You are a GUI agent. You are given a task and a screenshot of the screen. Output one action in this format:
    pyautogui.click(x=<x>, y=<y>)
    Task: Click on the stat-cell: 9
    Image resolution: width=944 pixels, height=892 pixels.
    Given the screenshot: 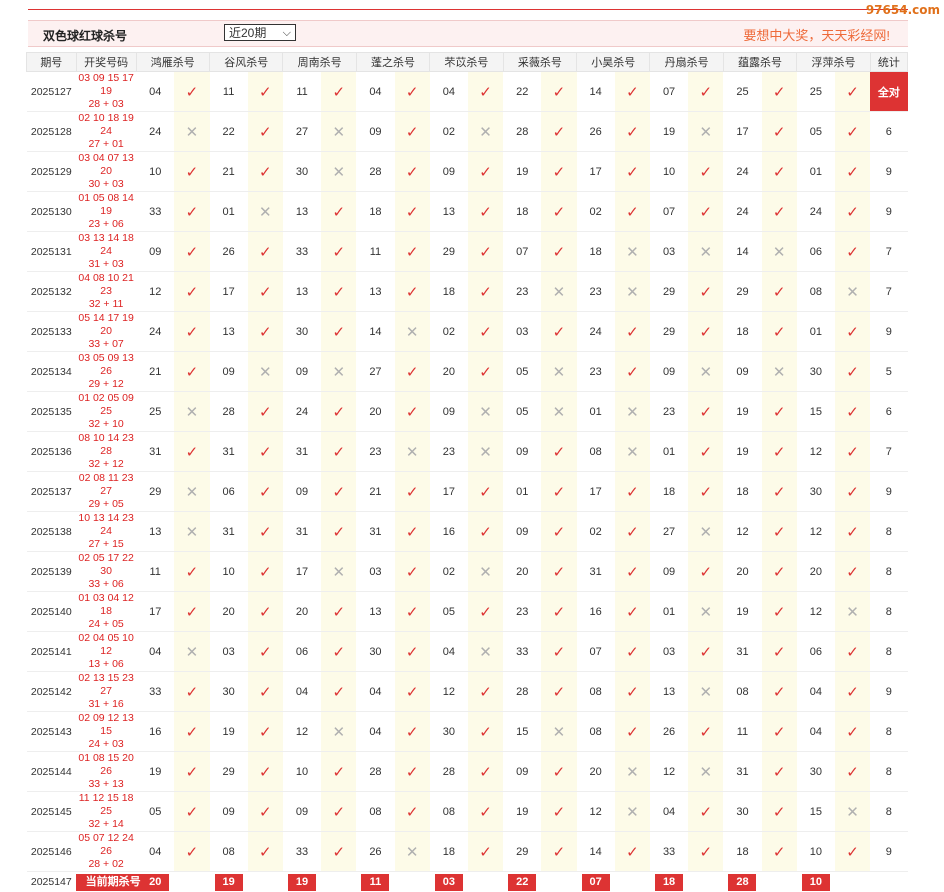 What is the action you would take?
    pyautogui.click(x=888, y=332)
    